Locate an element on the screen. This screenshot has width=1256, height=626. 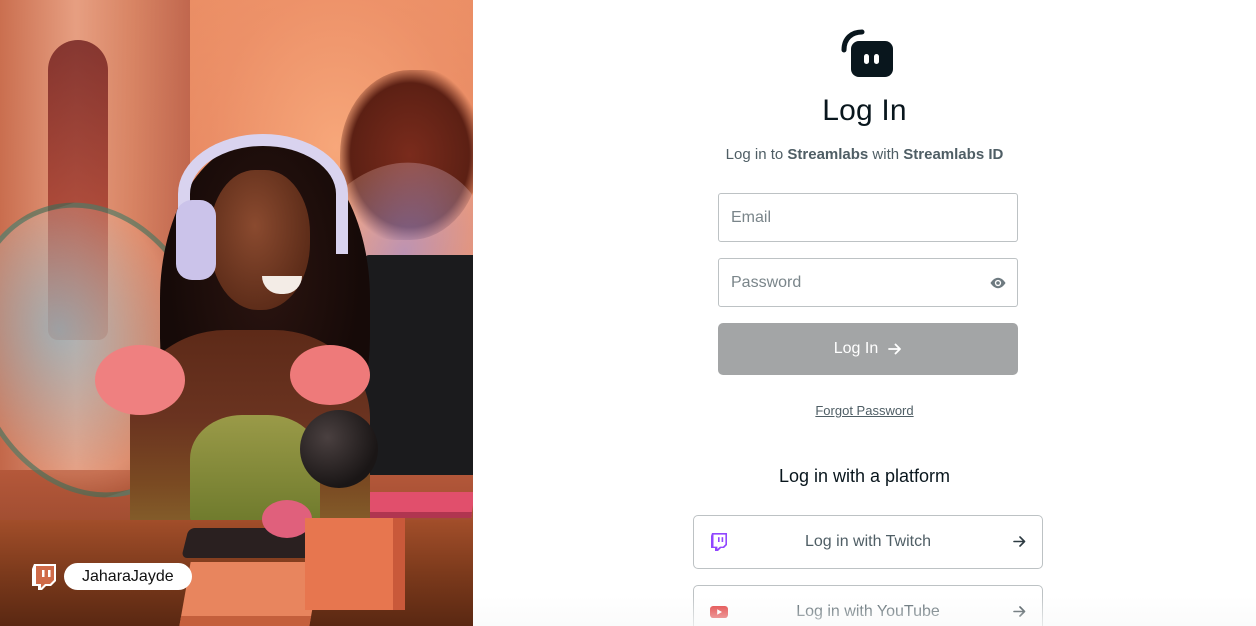
photo-tray is located at coordinates (250, 594).